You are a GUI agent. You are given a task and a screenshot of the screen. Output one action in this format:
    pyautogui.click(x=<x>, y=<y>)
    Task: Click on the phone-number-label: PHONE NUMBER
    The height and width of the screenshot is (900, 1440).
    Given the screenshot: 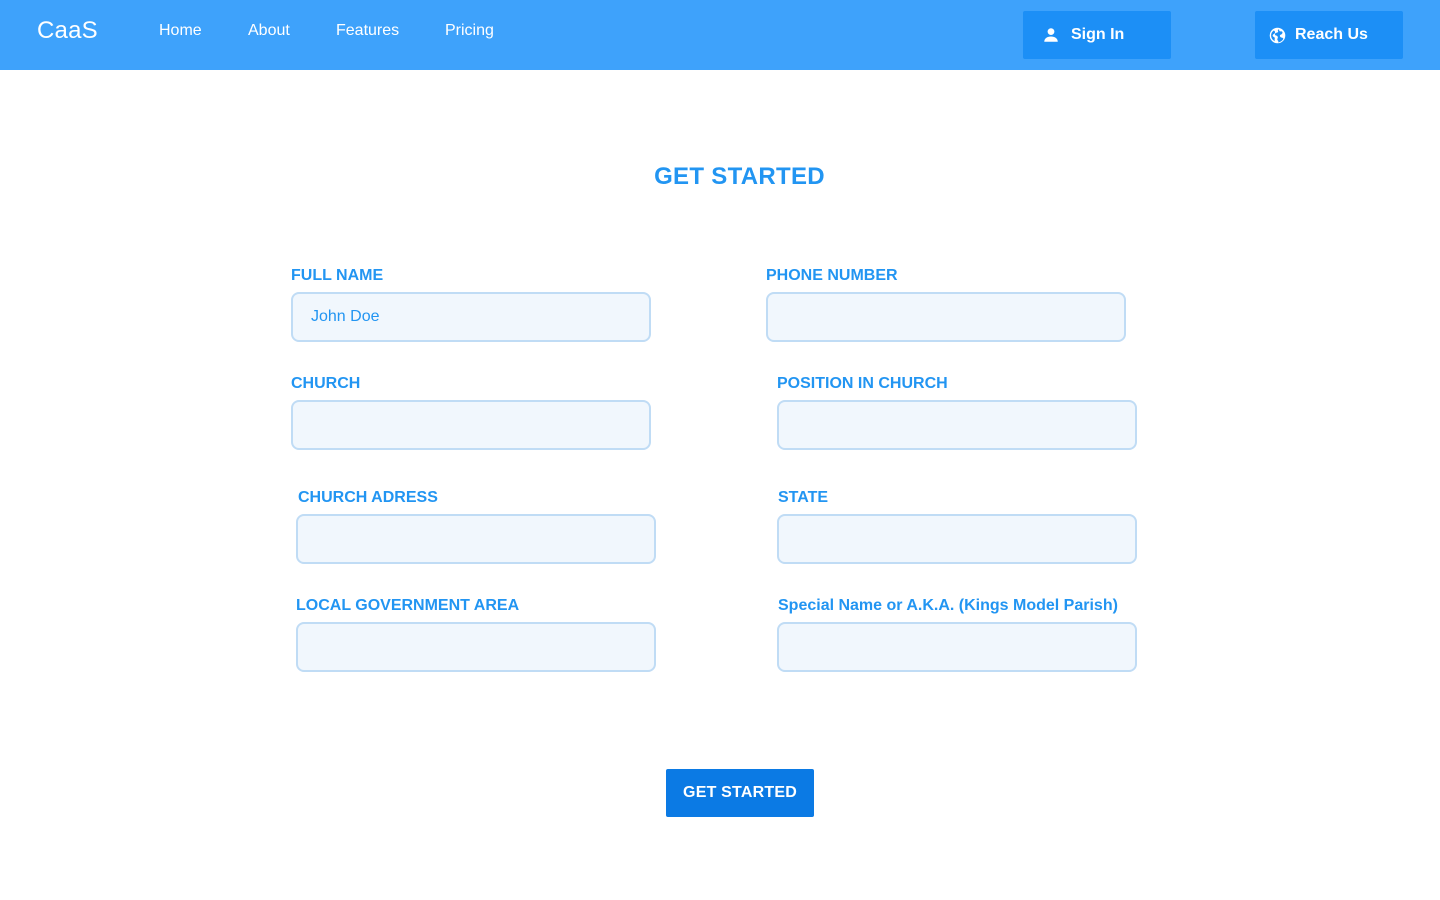 What is the action you would take?
    pyautogui.click(x=832, y=275)
    